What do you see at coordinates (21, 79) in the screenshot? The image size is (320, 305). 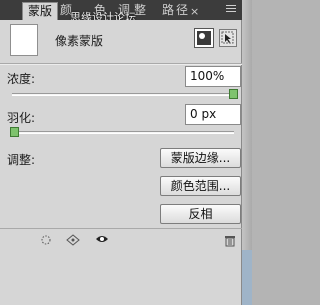 I see `density-label: 浓度:` at bounding box center [21, 79].